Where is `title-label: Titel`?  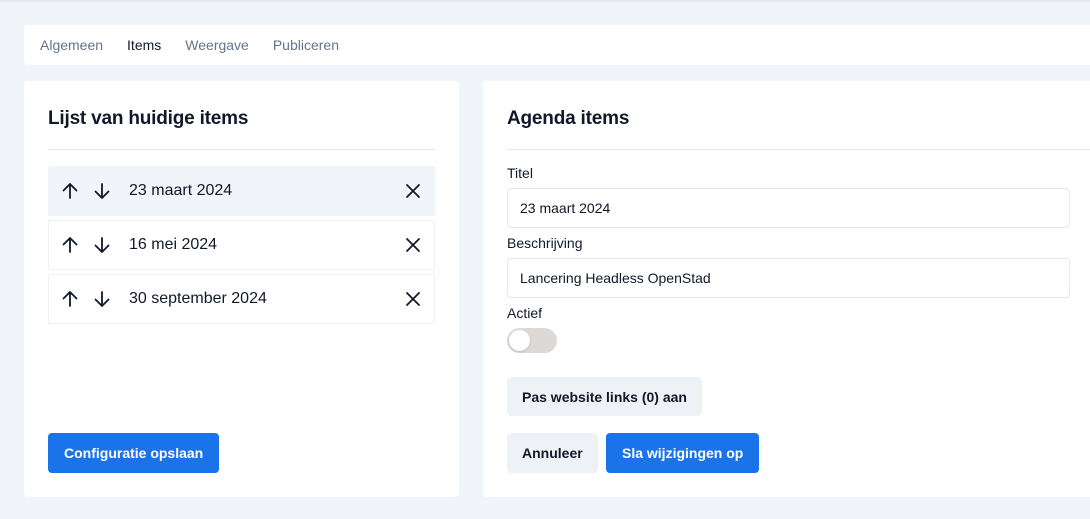 title-label: Titel is located at coordinates (520, 173).